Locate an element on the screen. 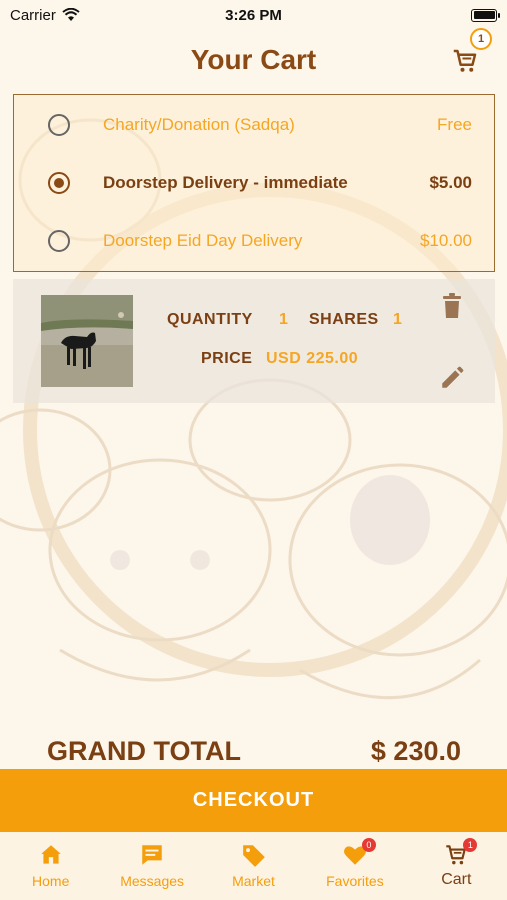 This screenshot has height=900, width=507. page-title: Your Cart is located at coordinates (253, 59).